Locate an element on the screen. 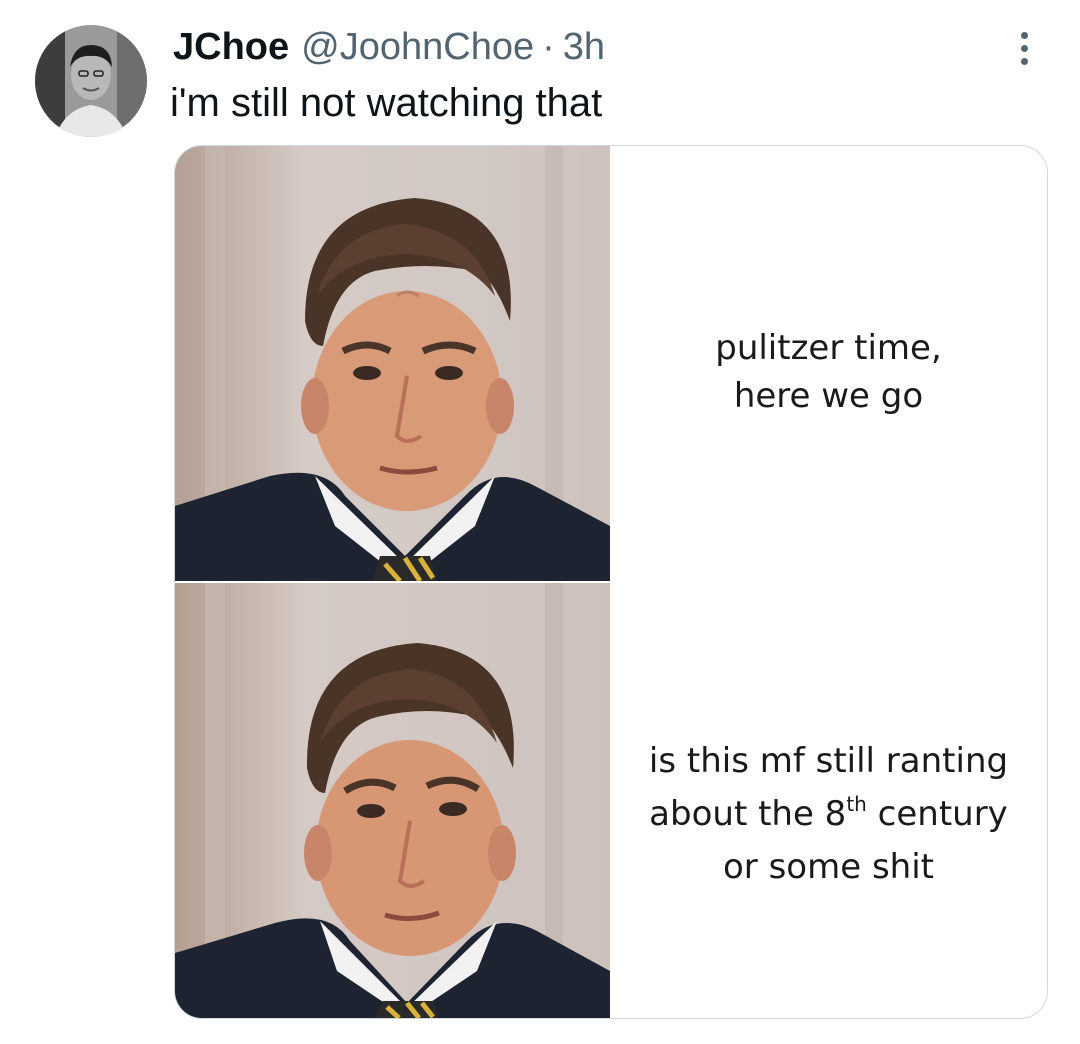  caption-bottom-line-2-start: about the 8 is located at coordinates (748, 814).